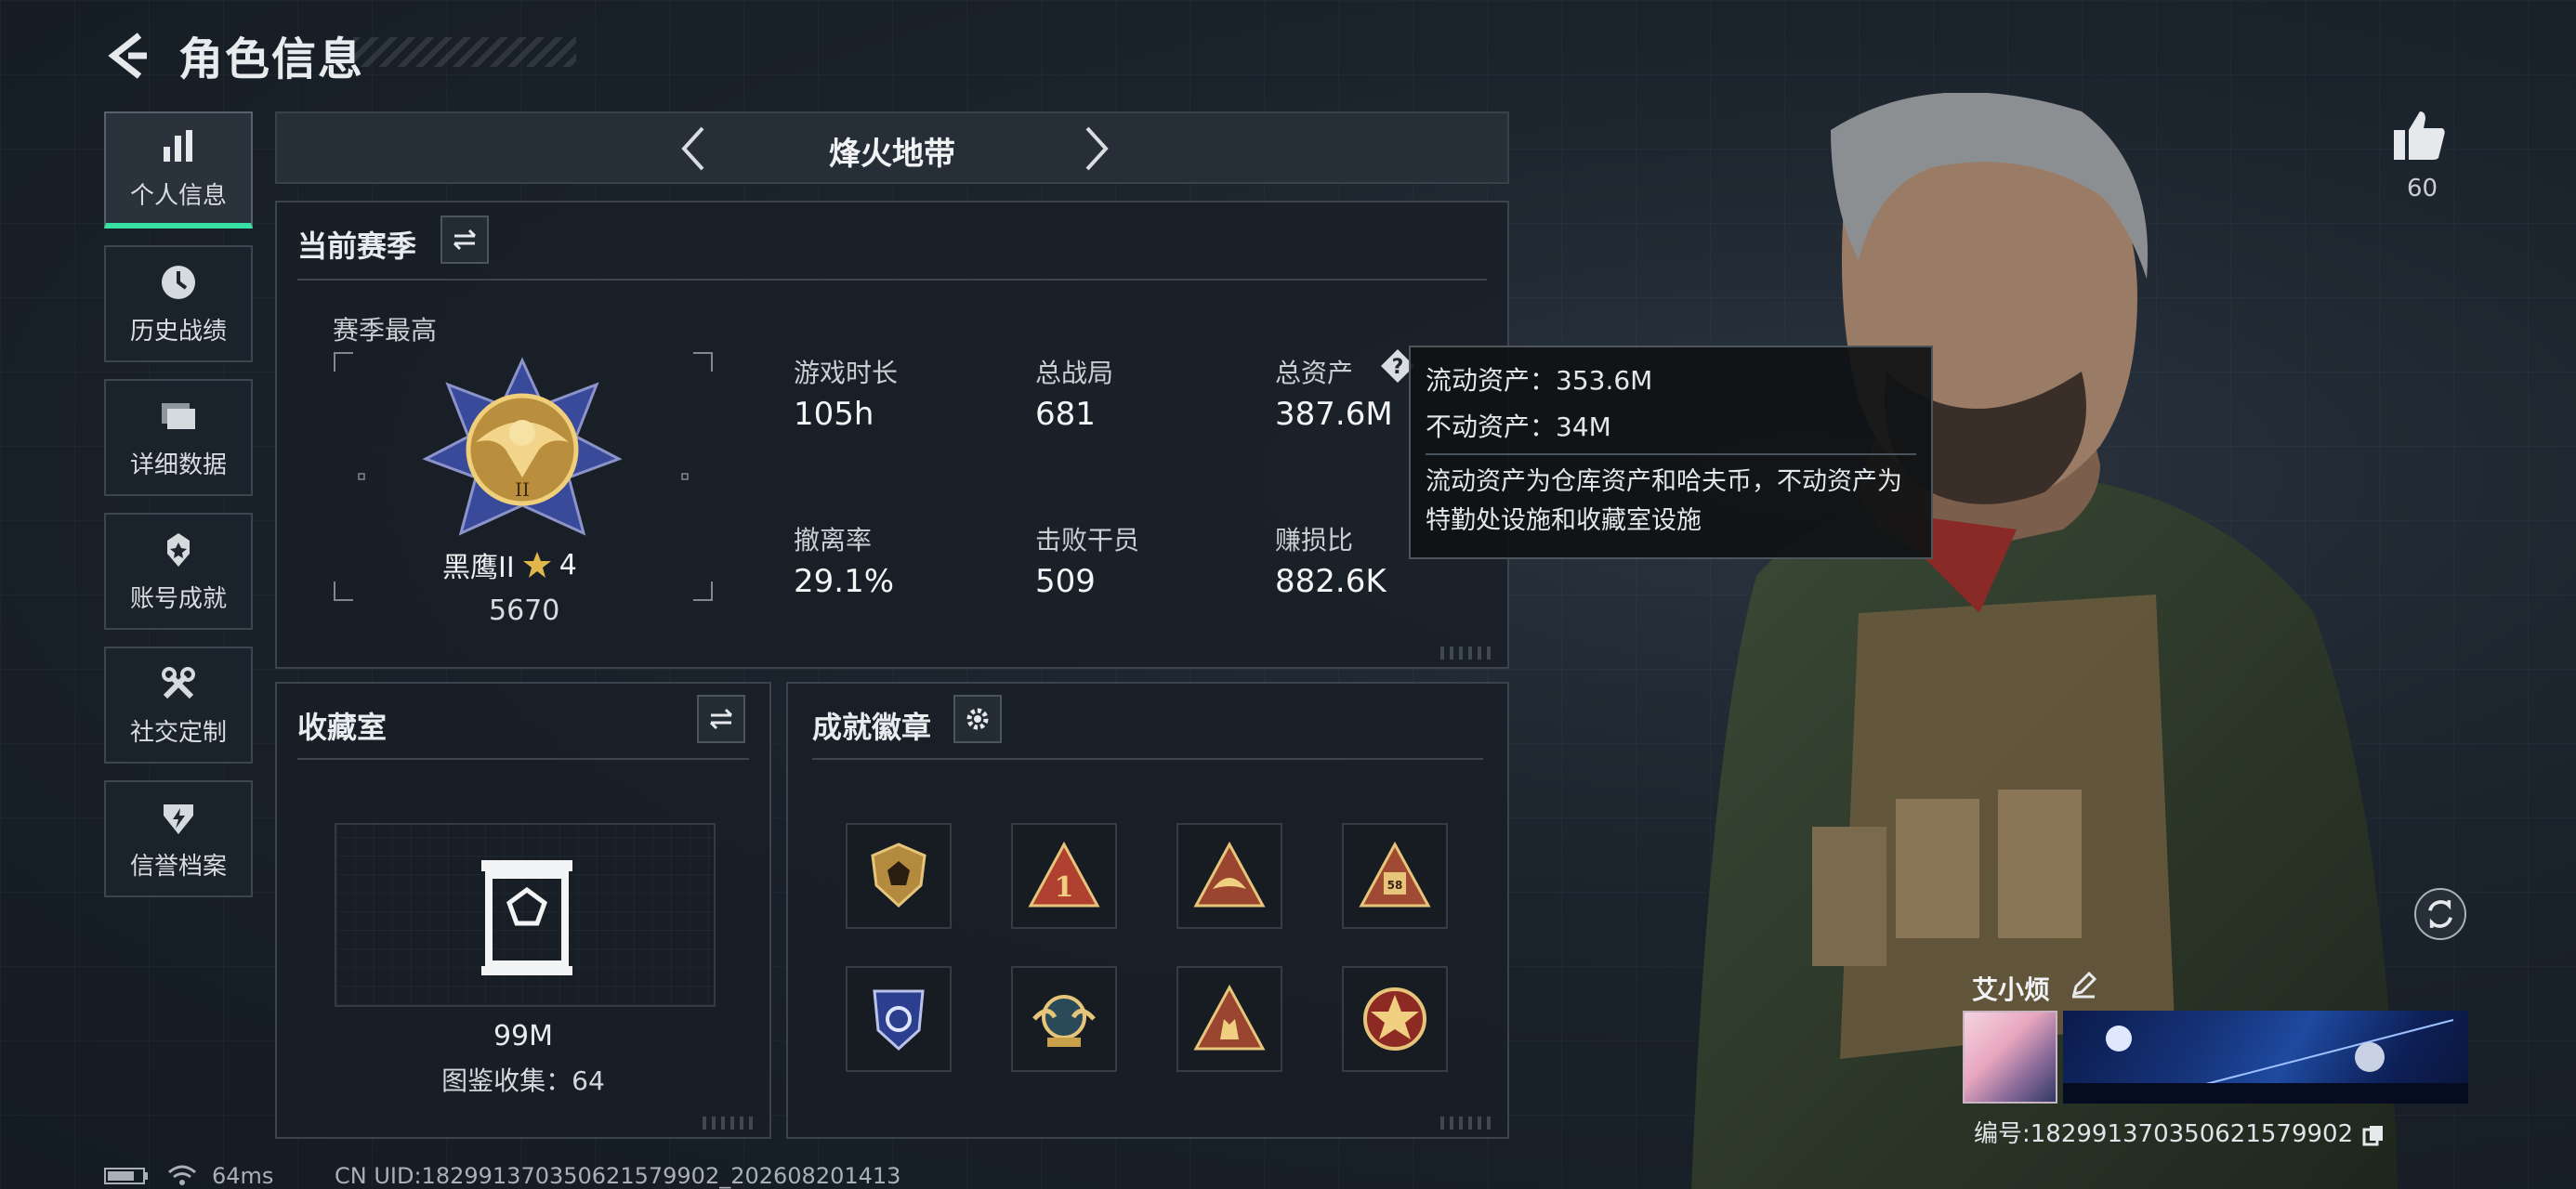 This screenshot has width=2576, height=1189. What do you see at coordinates (128, 56) in the screenshot?
I see `back-arrow-icon` at bounding box center [128, 56].